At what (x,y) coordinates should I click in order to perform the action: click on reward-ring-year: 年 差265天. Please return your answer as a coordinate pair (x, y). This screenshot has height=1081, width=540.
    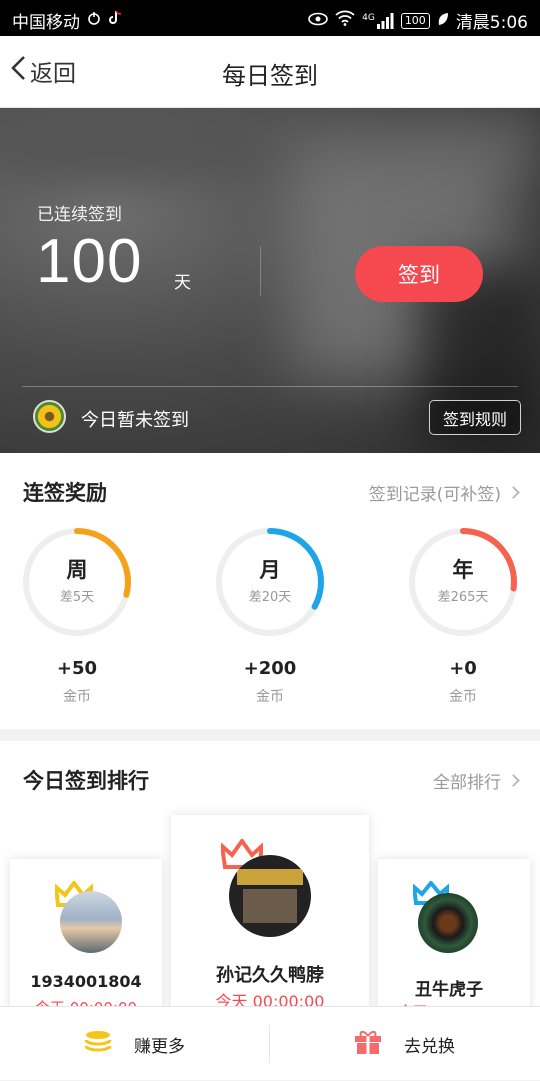
    Looking at the image, I should click on (463, 582).